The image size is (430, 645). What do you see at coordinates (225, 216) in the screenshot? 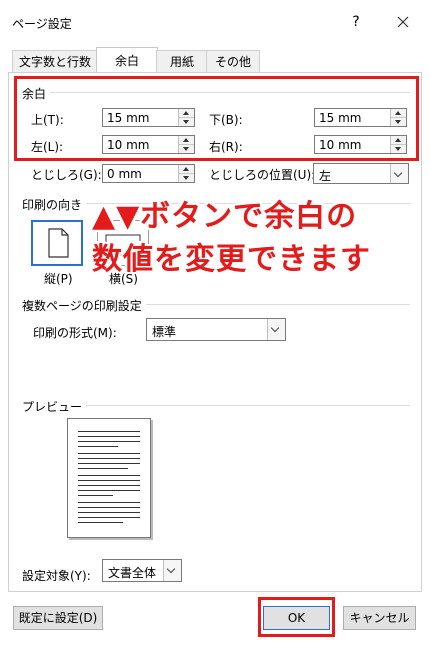
I see `annotation-line-1: ▲▼ボタンで余白の` at bounding box center [225, 216].